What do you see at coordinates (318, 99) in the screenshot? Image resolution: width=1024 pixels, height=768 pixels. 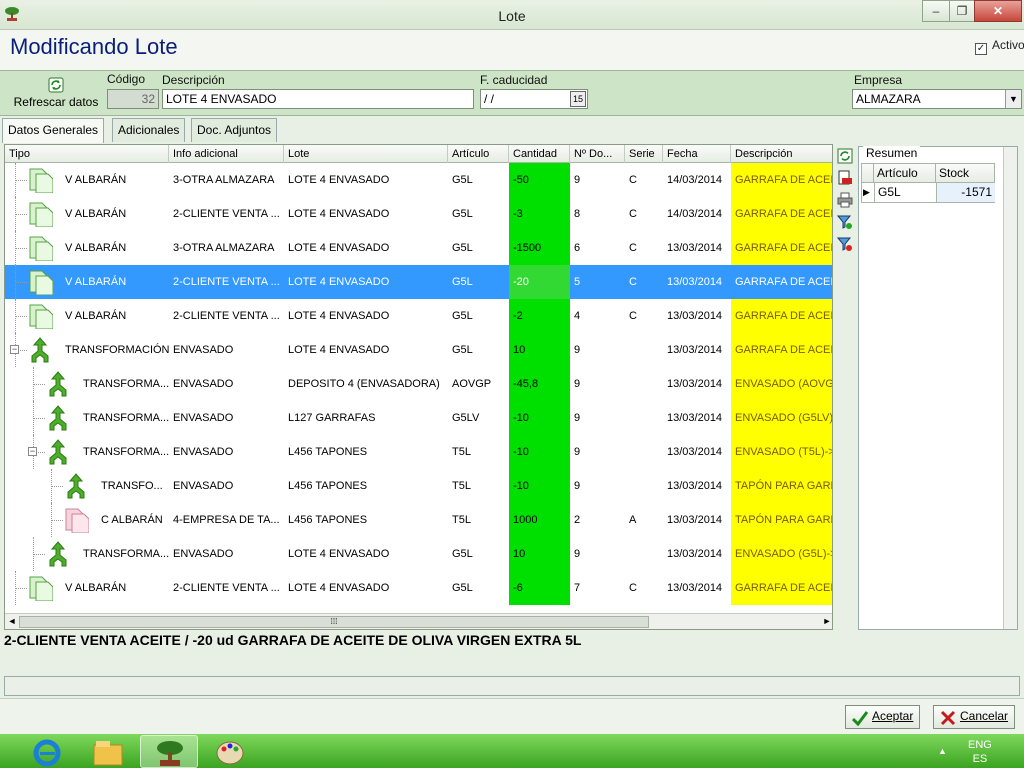 I see `descripcion-field: LOTE 4 ENVASADO` at bounding box center [318, 99].